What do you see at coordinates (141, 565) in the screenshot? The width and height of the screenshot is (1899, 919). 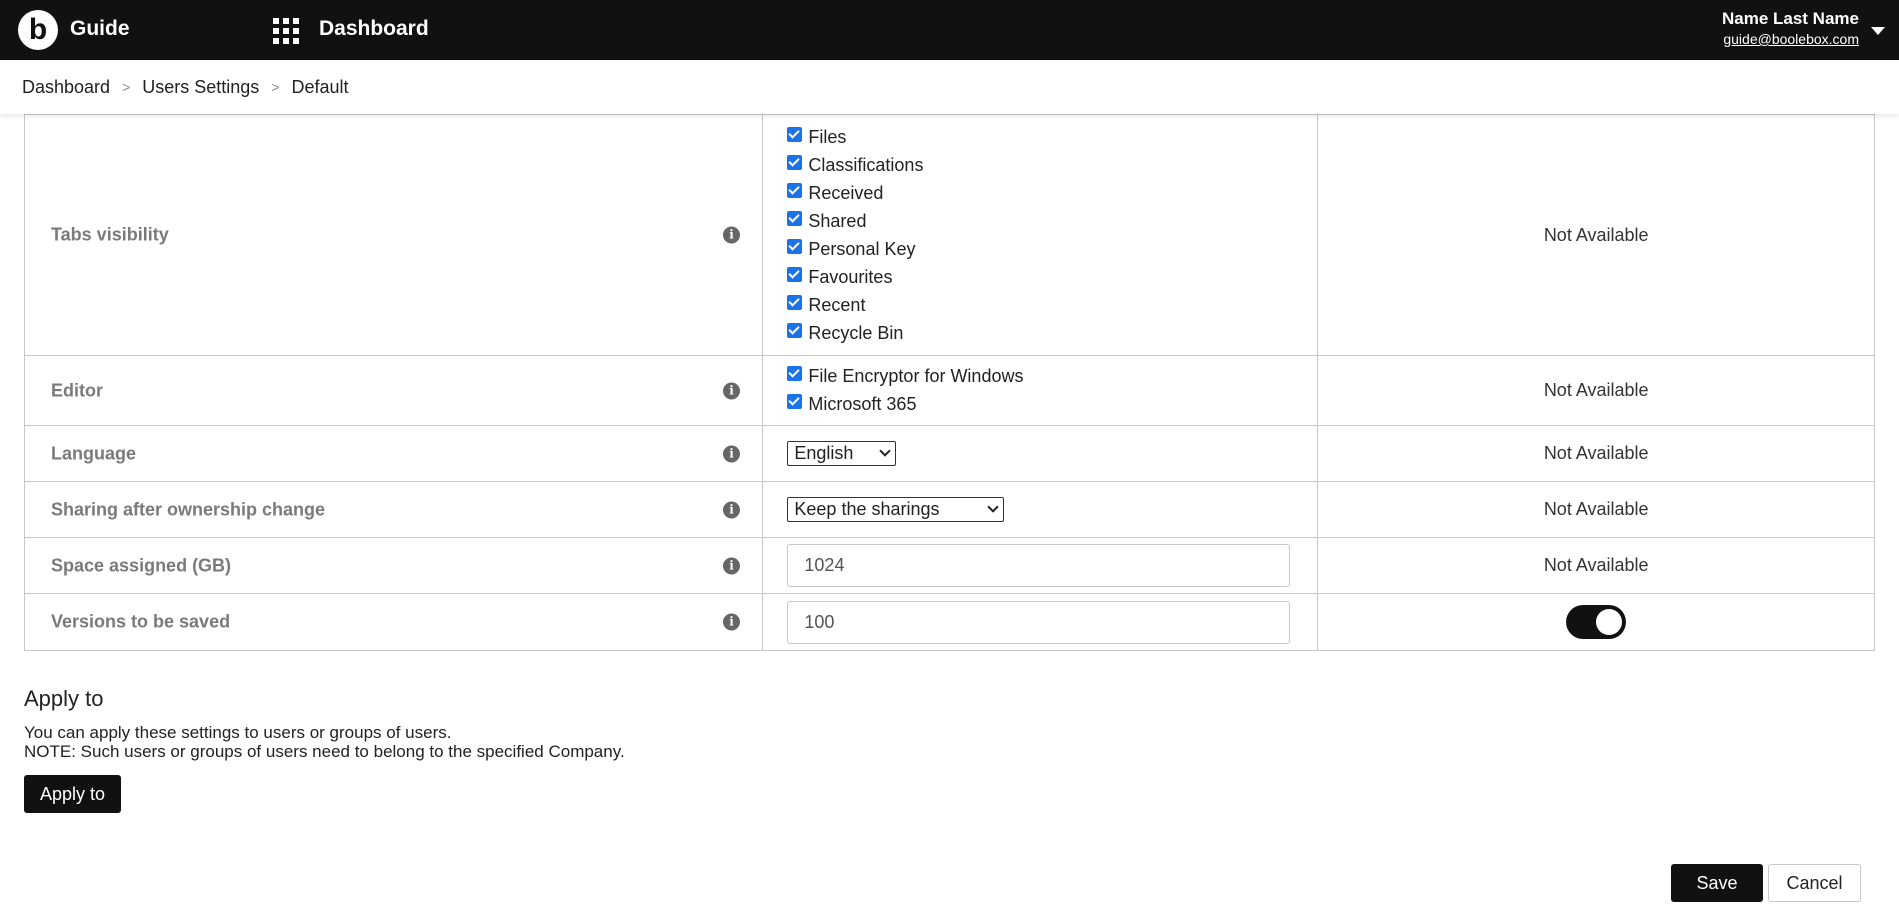 I see `setting-label: Space assigned (GB)` at bounding box center [141, 565].